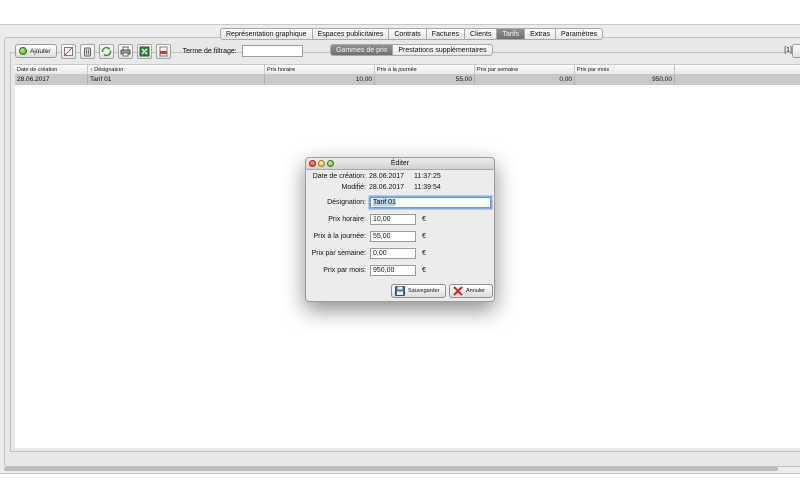 Image resolution: width=800 pixels, height=500 pixels. I want to click on cell-designation: Tarif 01, so click(176, 80).